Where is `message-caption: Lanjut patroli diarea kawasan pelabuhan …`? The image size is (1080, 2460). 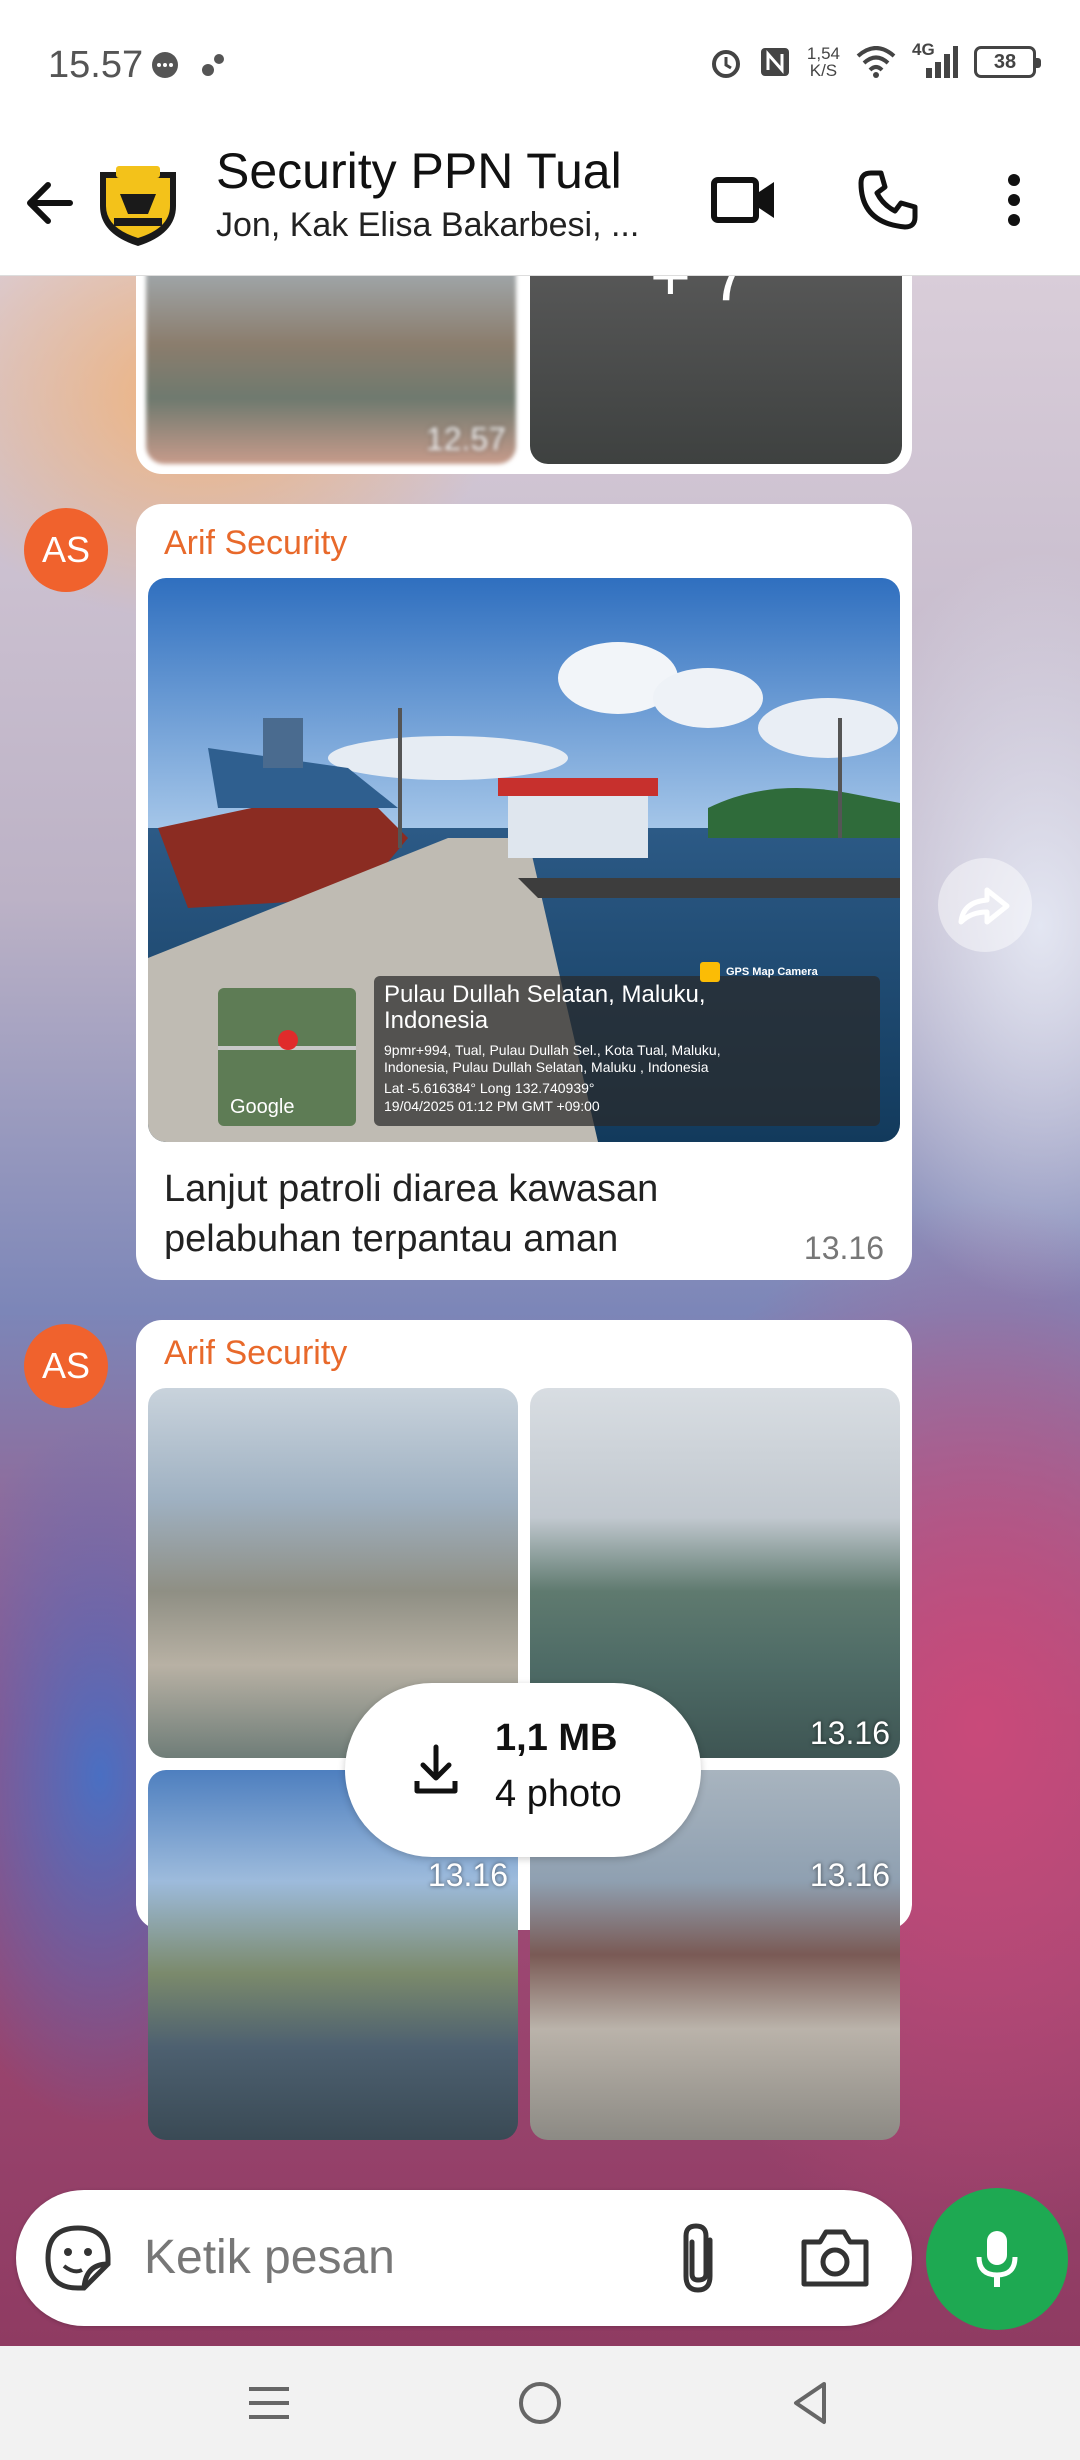
message-caption: Lanjut patroli diarea kawasan pelabuhan … is located at coordinates (411, 1214).